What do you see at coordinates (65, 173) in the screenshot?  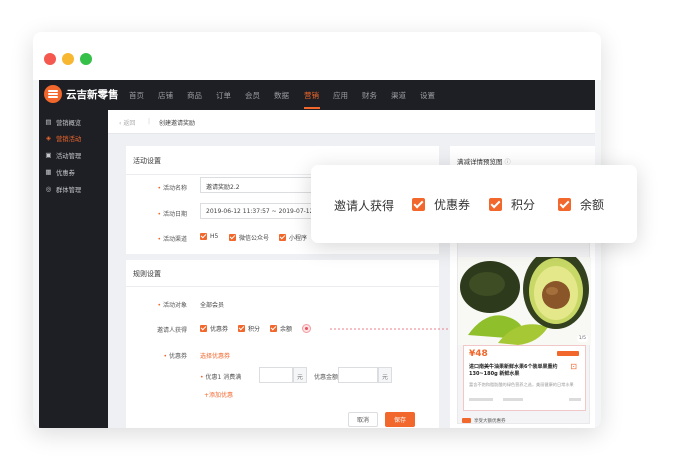 I see `sidebar-item-label: 优惠券` at bounding box center [65, 173].